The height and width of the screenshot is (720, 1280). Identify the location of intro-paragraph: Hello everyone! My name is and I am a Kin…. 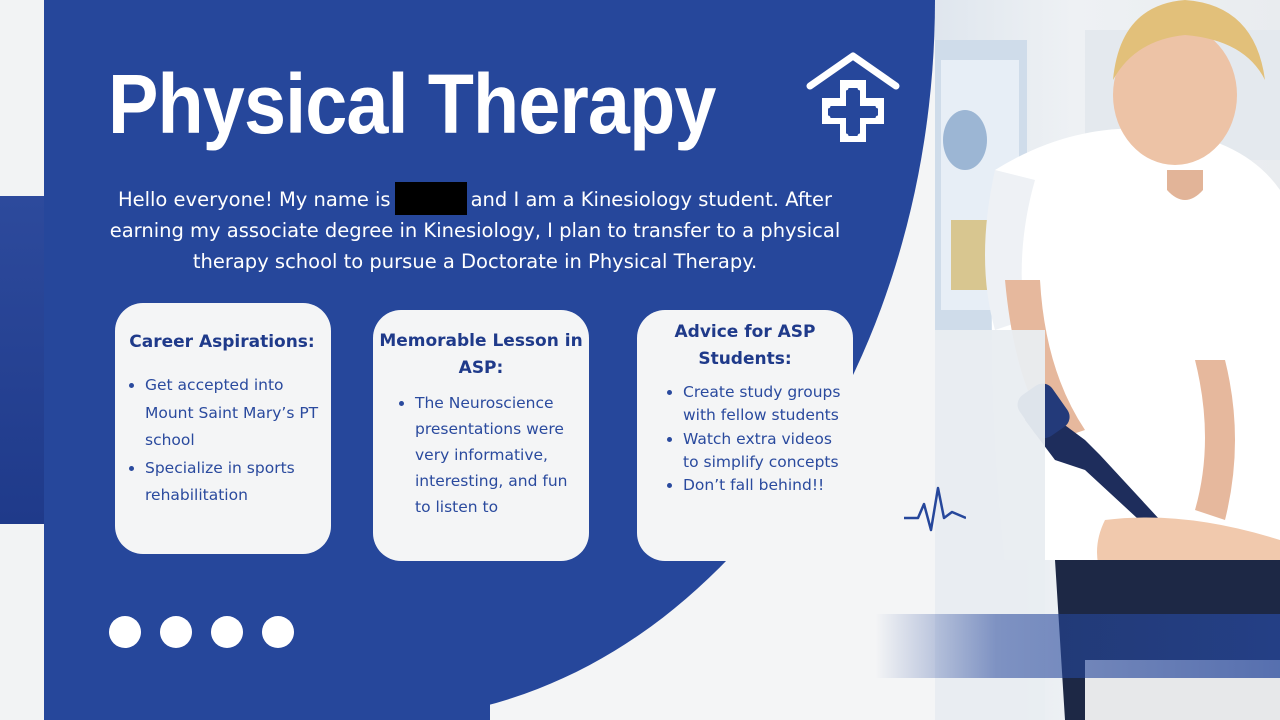
(475, 229).